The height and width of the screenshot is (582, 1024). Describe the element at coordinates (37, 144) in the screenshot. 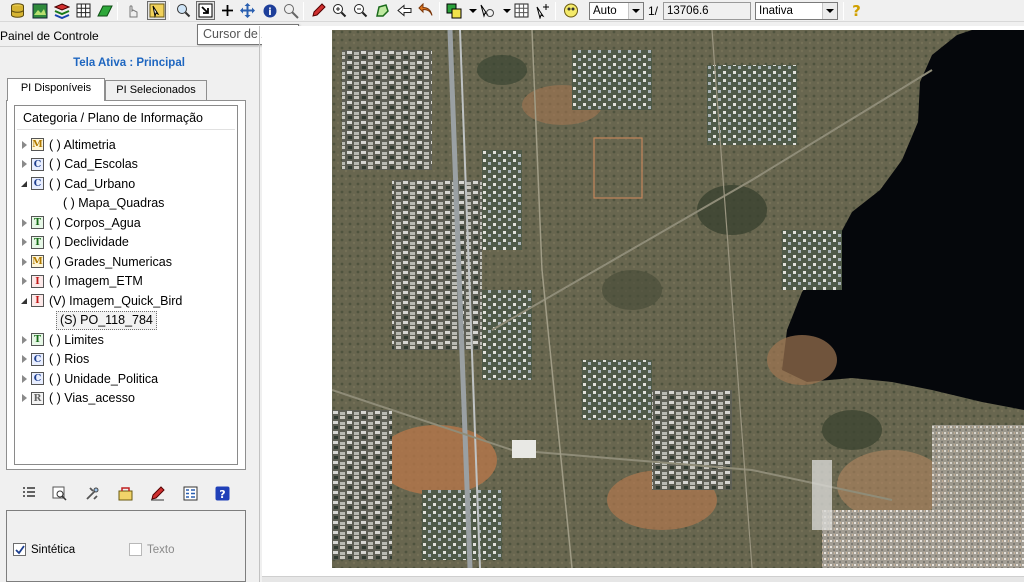

I see `category-icon: M` at that location.